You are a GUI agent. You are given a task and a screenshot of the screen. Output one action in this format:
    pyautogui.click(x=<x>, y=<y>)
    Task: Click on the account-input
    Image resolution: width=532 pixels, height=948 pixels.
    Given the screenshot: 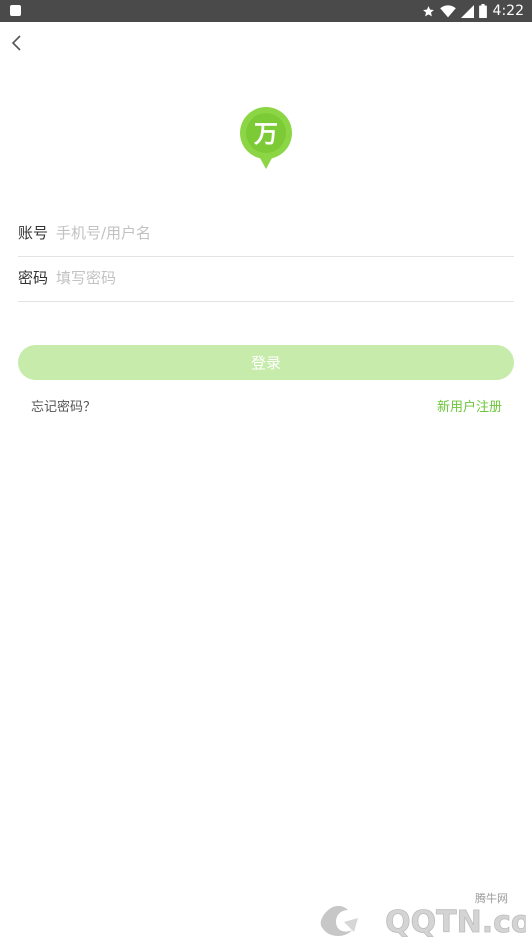 What is the action you would take?
    pyautogui.click(x=276, y=233)
    